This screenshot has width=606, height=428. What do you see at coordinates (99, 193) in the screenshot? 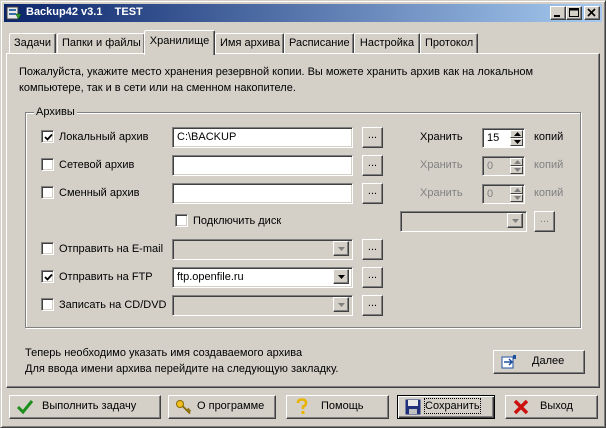
I see `removable-archive-label: Сменный архив` at bounding box center [99, 193].